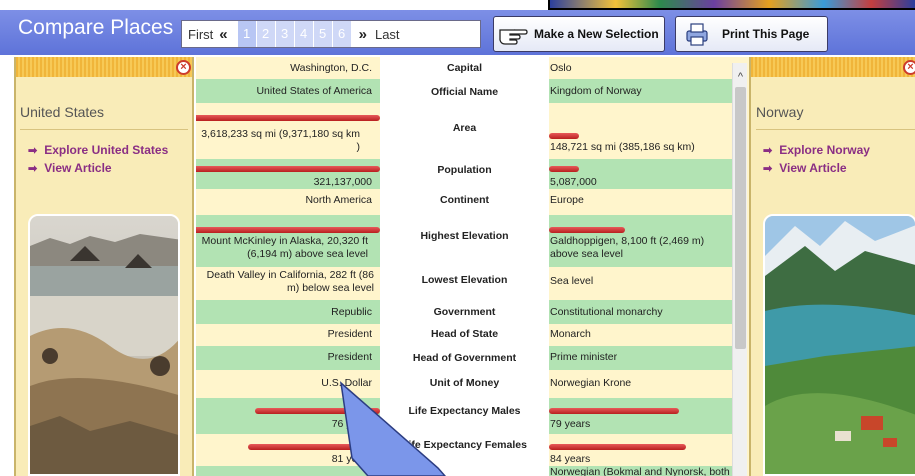  I want to click on pager-last: Last, so click(387, 34).